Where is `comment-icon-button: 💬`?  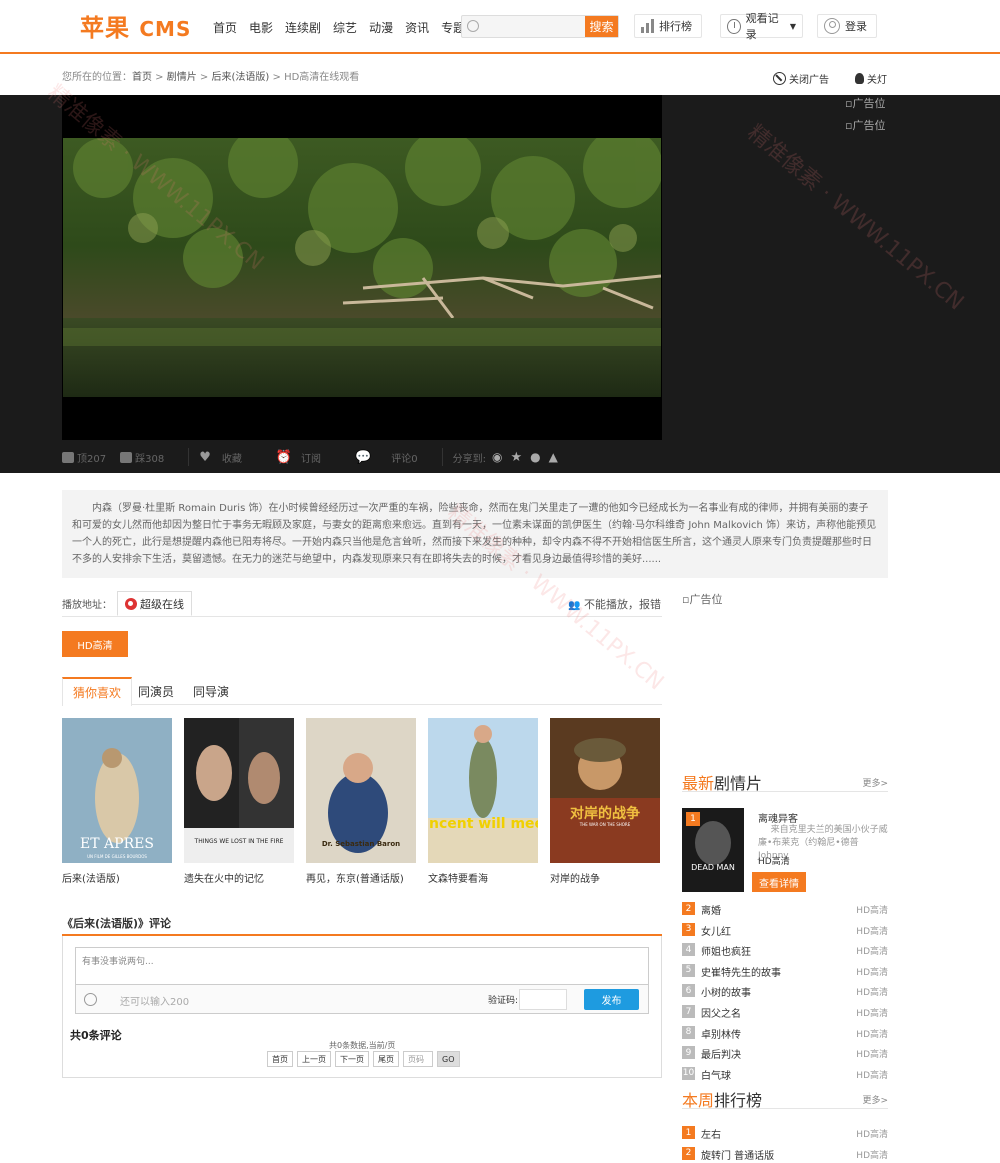 comment-icon-button: 💬 is located at coordinates (363, 457).